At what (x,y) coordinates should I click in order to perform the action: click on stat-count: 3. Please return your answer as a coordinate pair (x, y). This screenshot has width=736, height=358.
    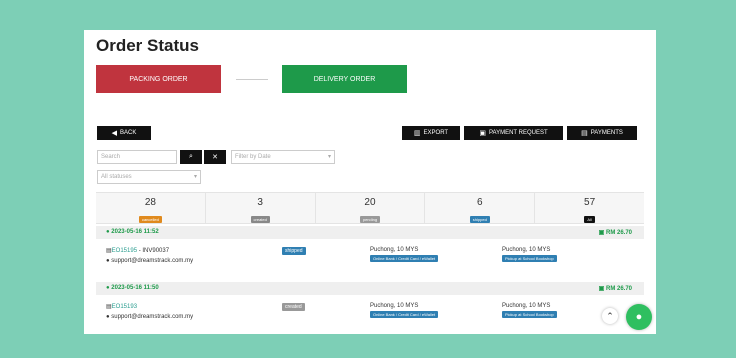
    Looking at the image, I should click on (260, 202).